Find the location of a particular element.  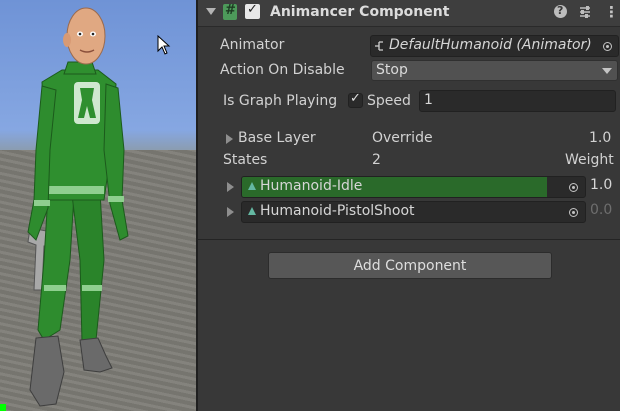

add-component-button: Add Component is located at coordinates (410, 265).